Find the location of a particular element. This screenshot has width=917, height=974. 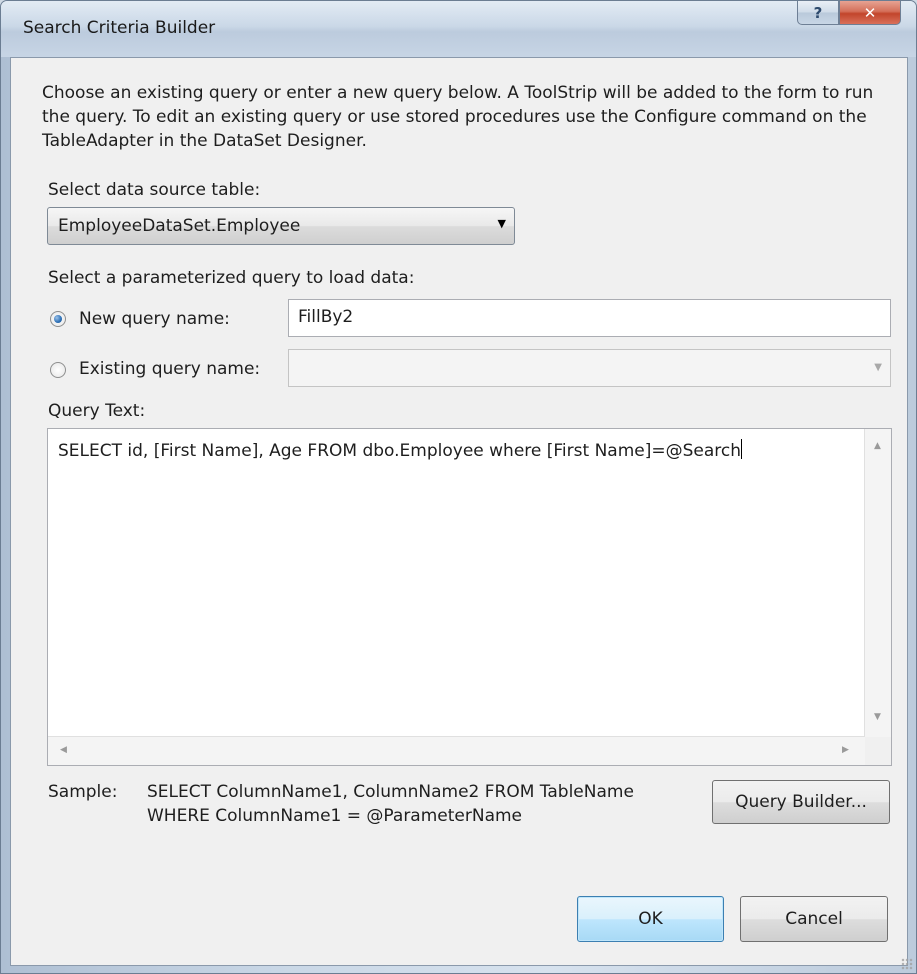

close-icon: ✕ is located at coordinates (870, 12).